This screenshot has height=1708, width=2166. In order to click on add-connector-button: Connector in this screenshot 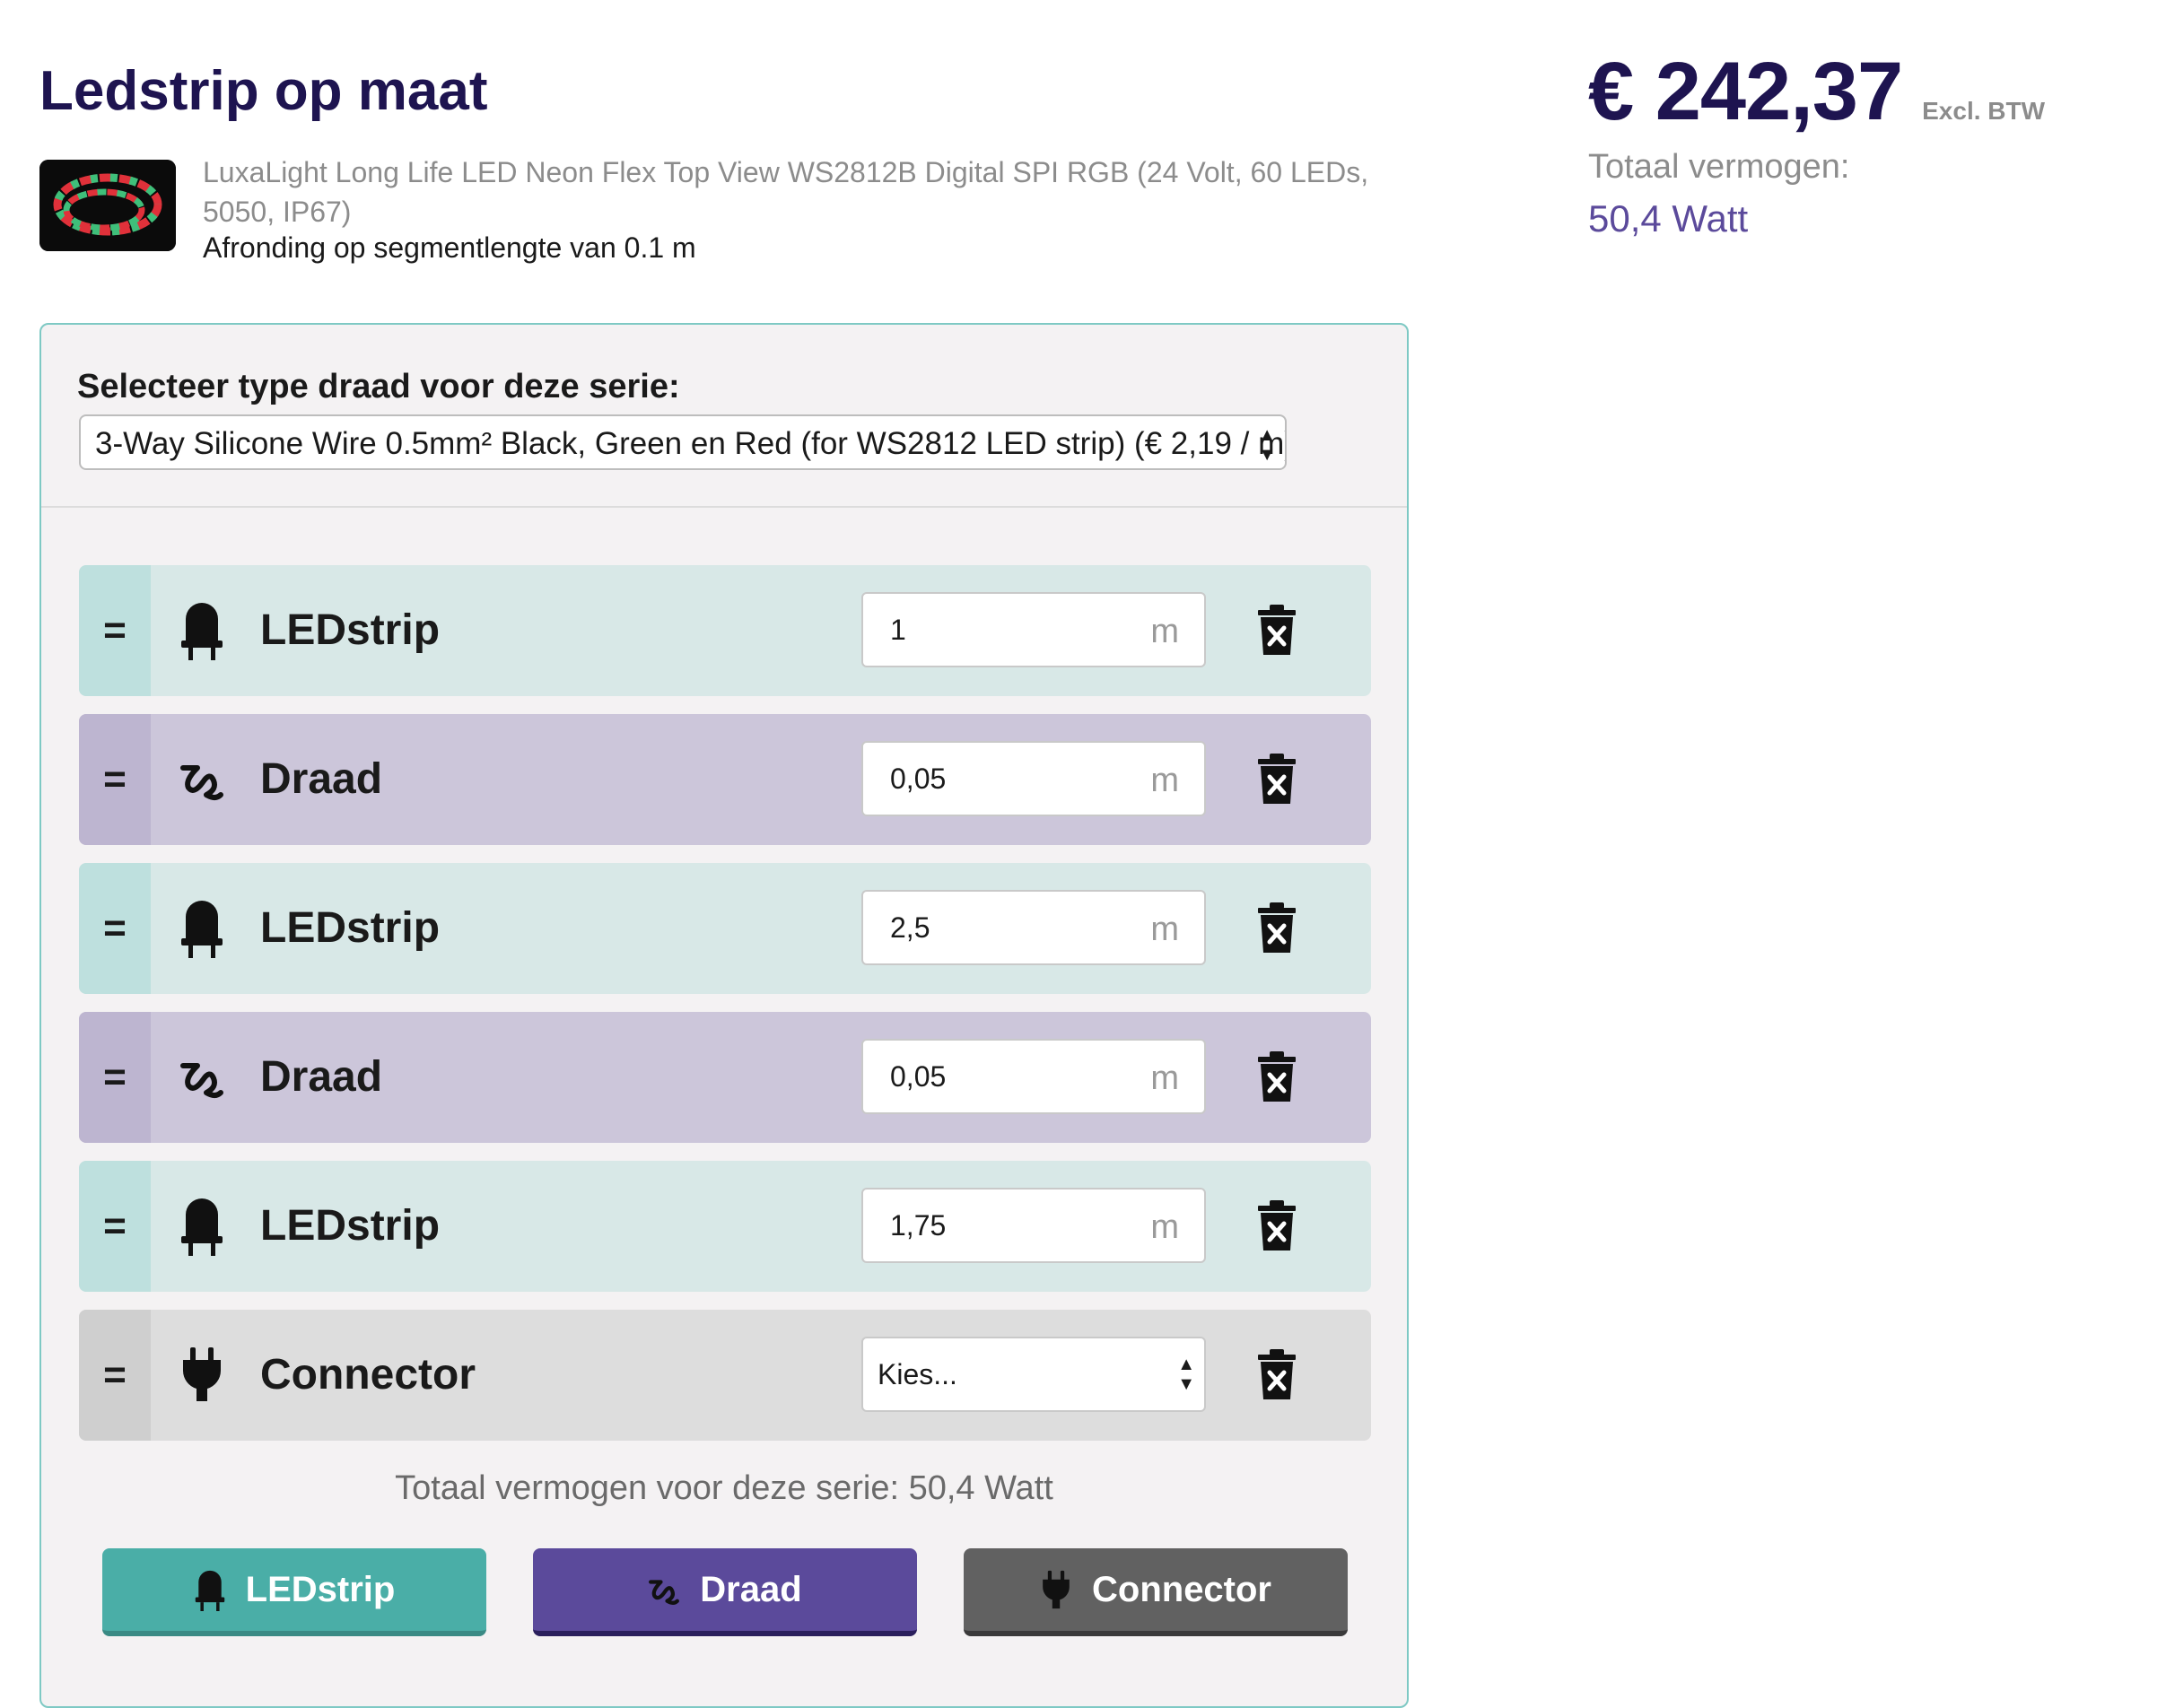, I will do `click(1156, 1592)`.